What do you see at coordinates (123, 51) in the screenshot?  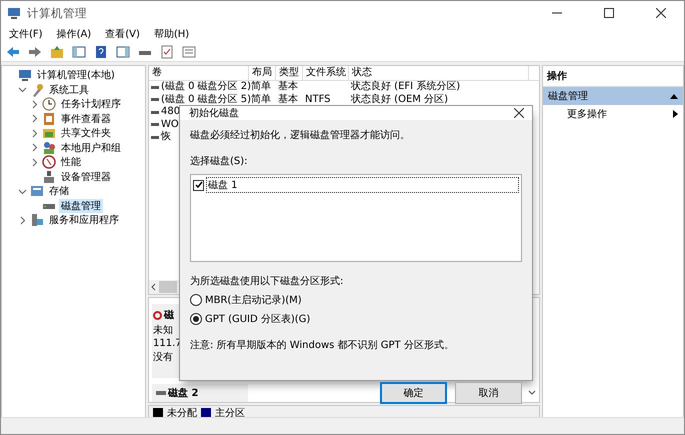 I see `action-pane-icon` at bounding box center [123, 51].